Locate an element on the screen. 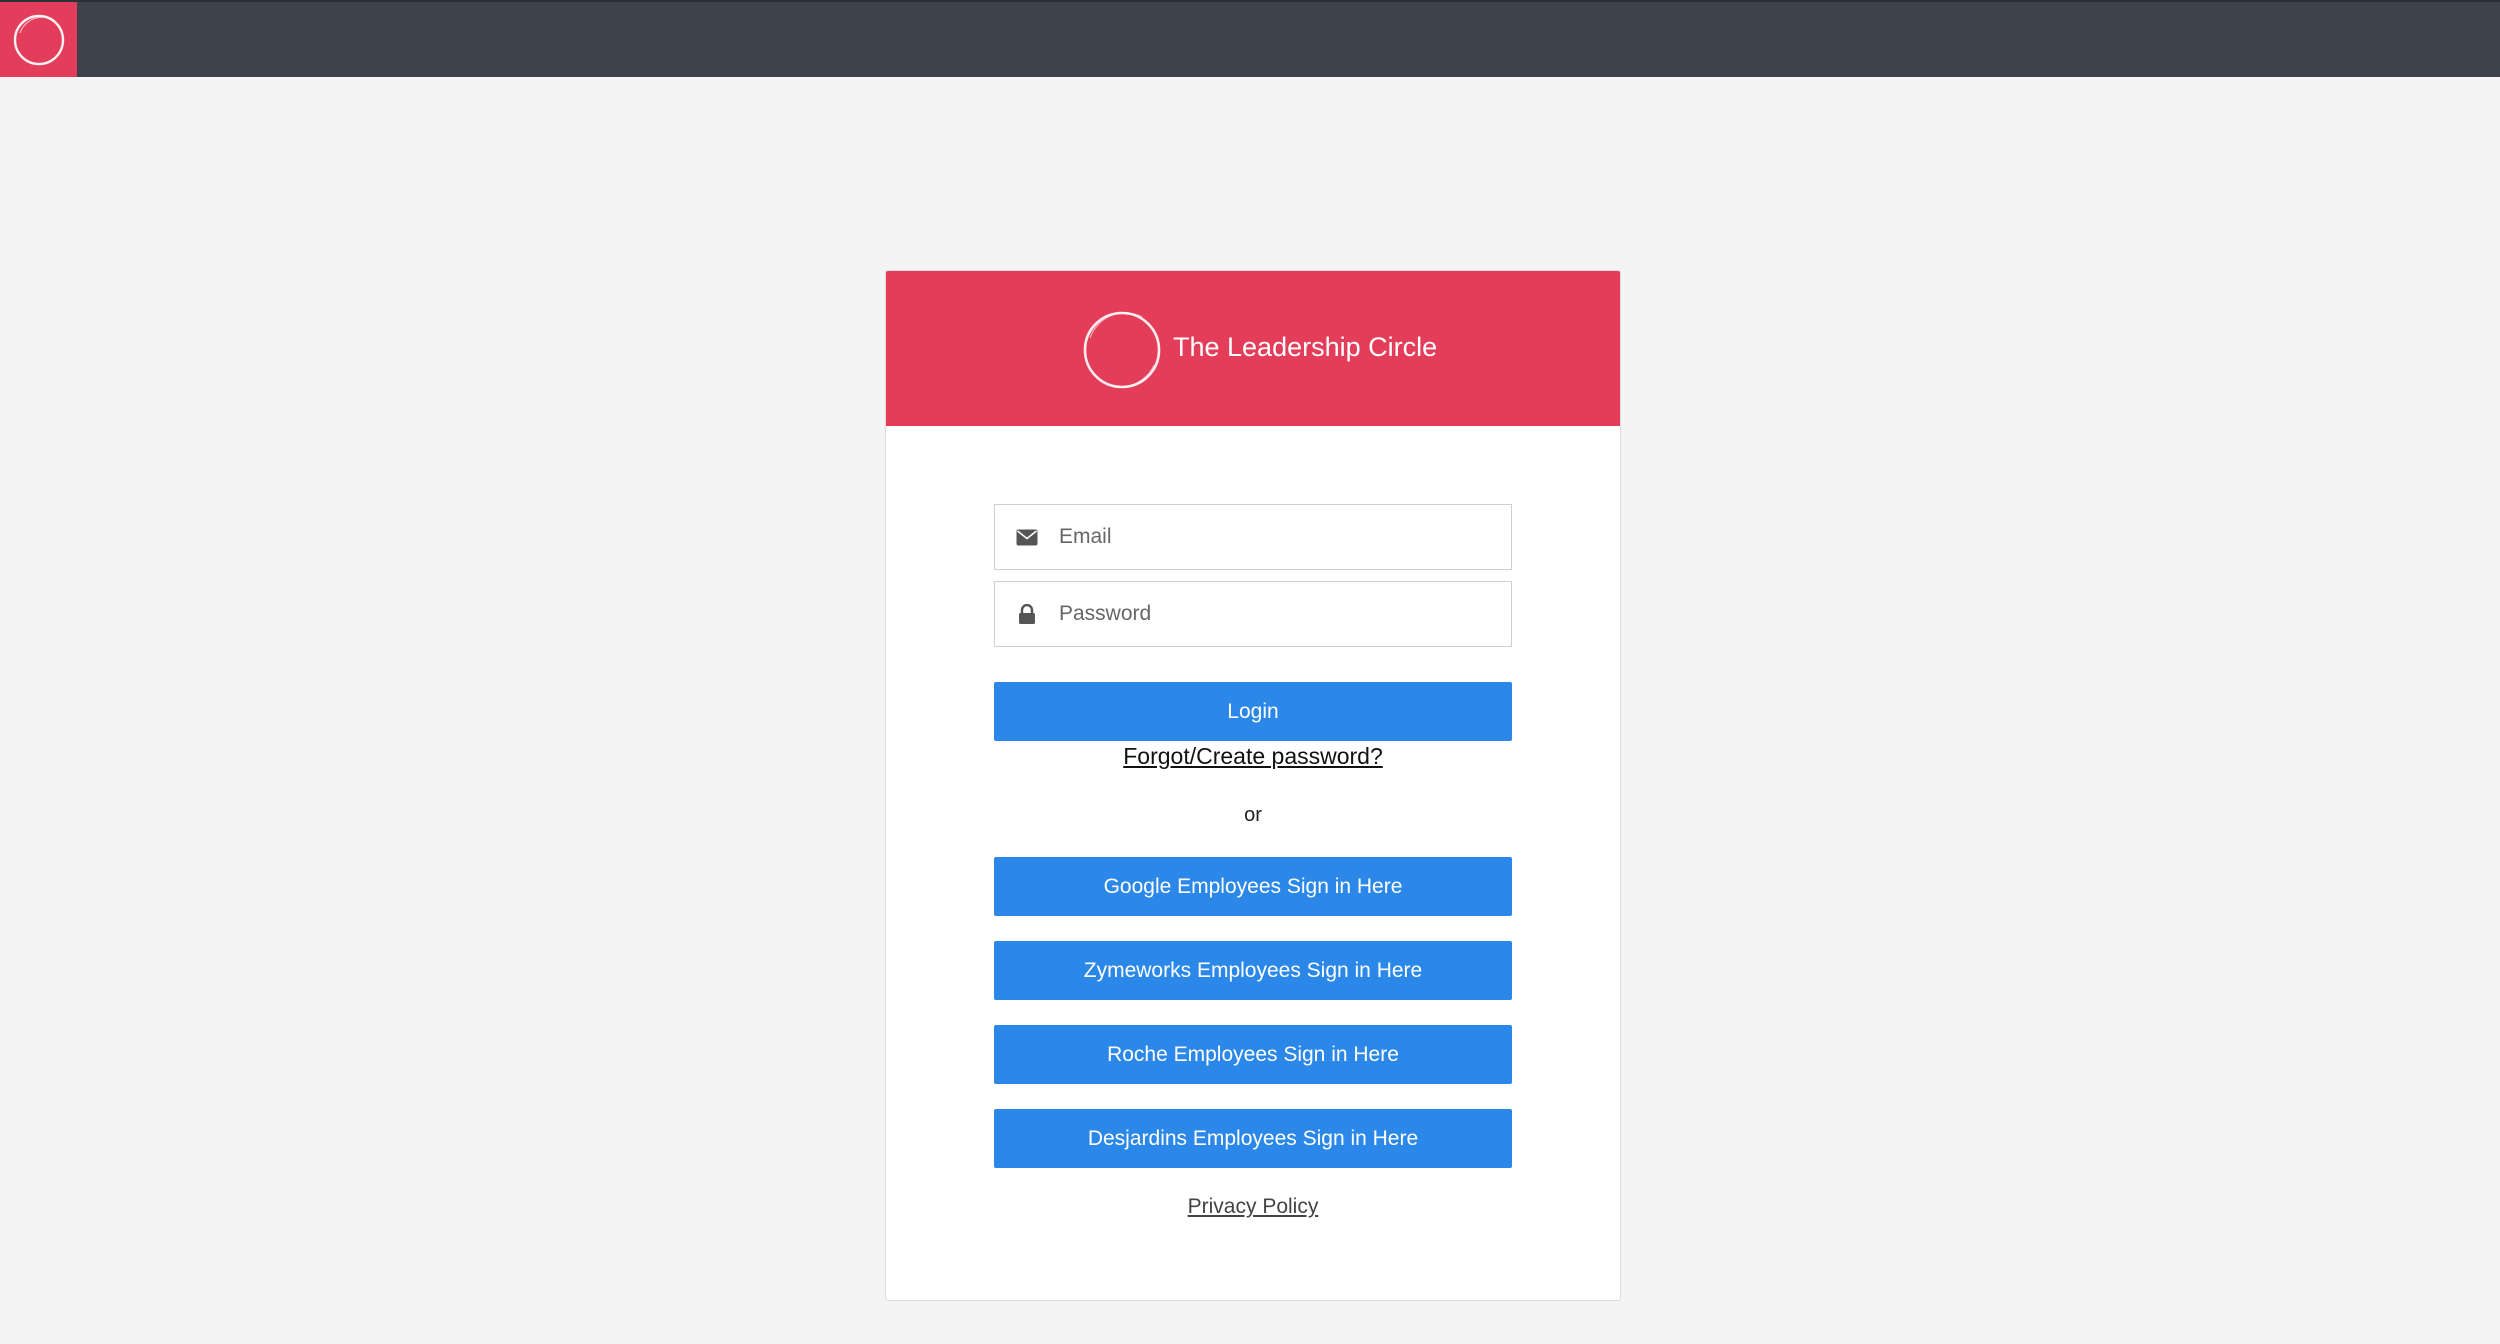  privacy-policy-link: Privacy Policy is located at coordinates (1253, 1207).